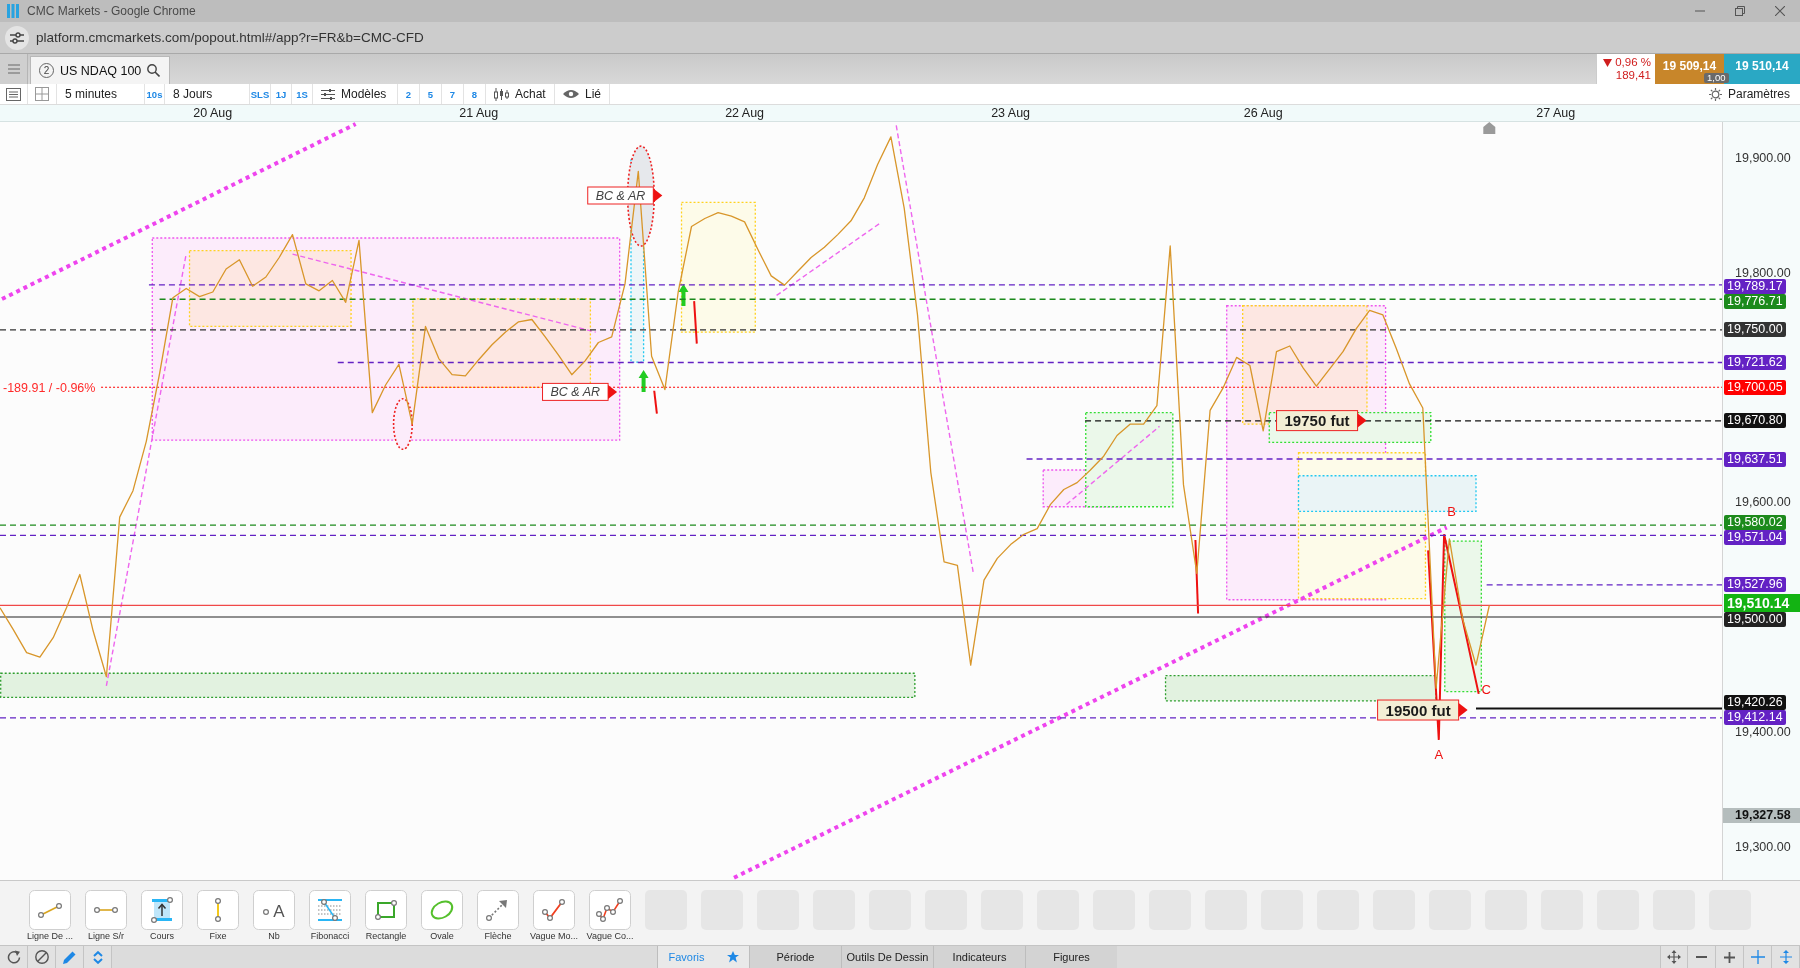  What do you see at coordinates (745, 113) in the screenshot?
I see `date-label: 22 Aug` at bounding box center [745, 113].